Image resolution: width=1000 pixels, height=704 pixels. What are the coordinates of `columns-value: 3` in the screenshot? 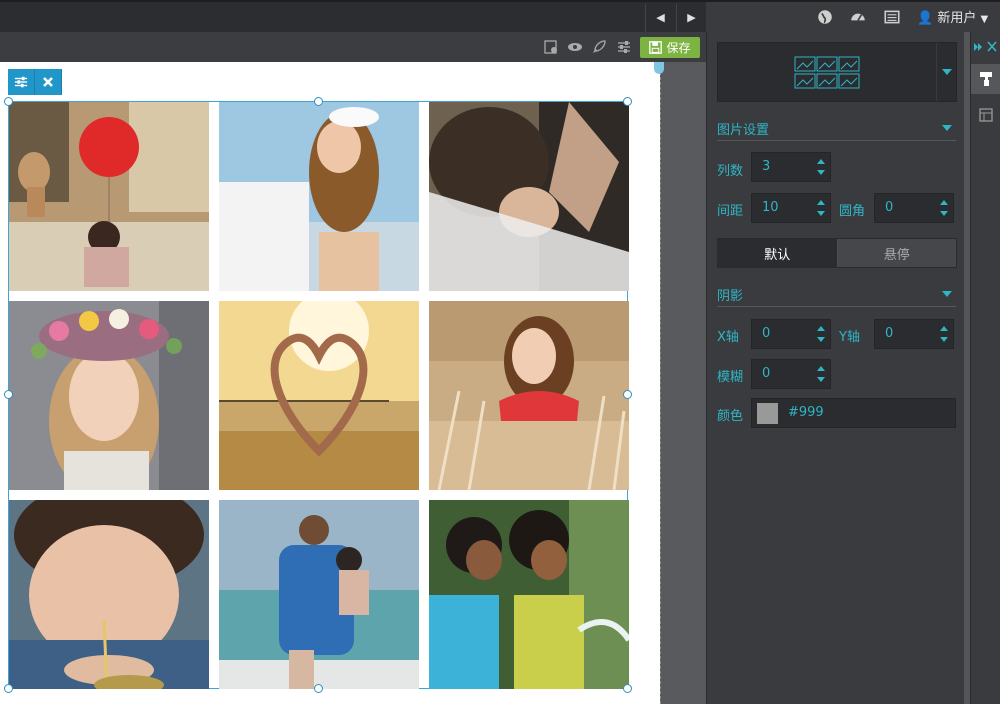 It's located at (766, 166).